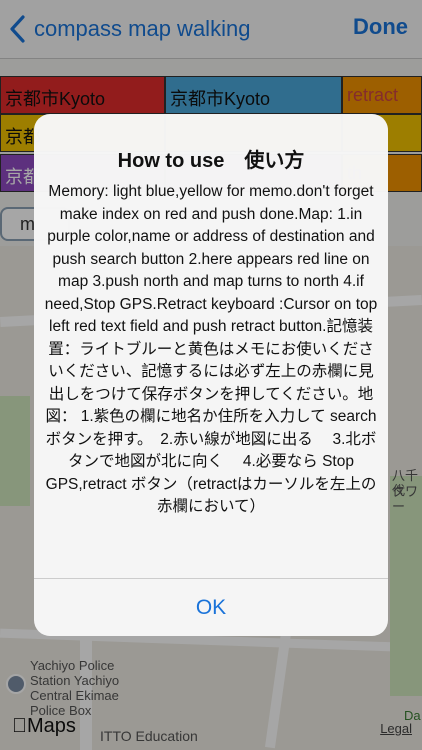 This screenshot has height=750, width=422. Describe the element at coordinates (211, 607) in the screenshot. I see `ok-button: OK` at that location.